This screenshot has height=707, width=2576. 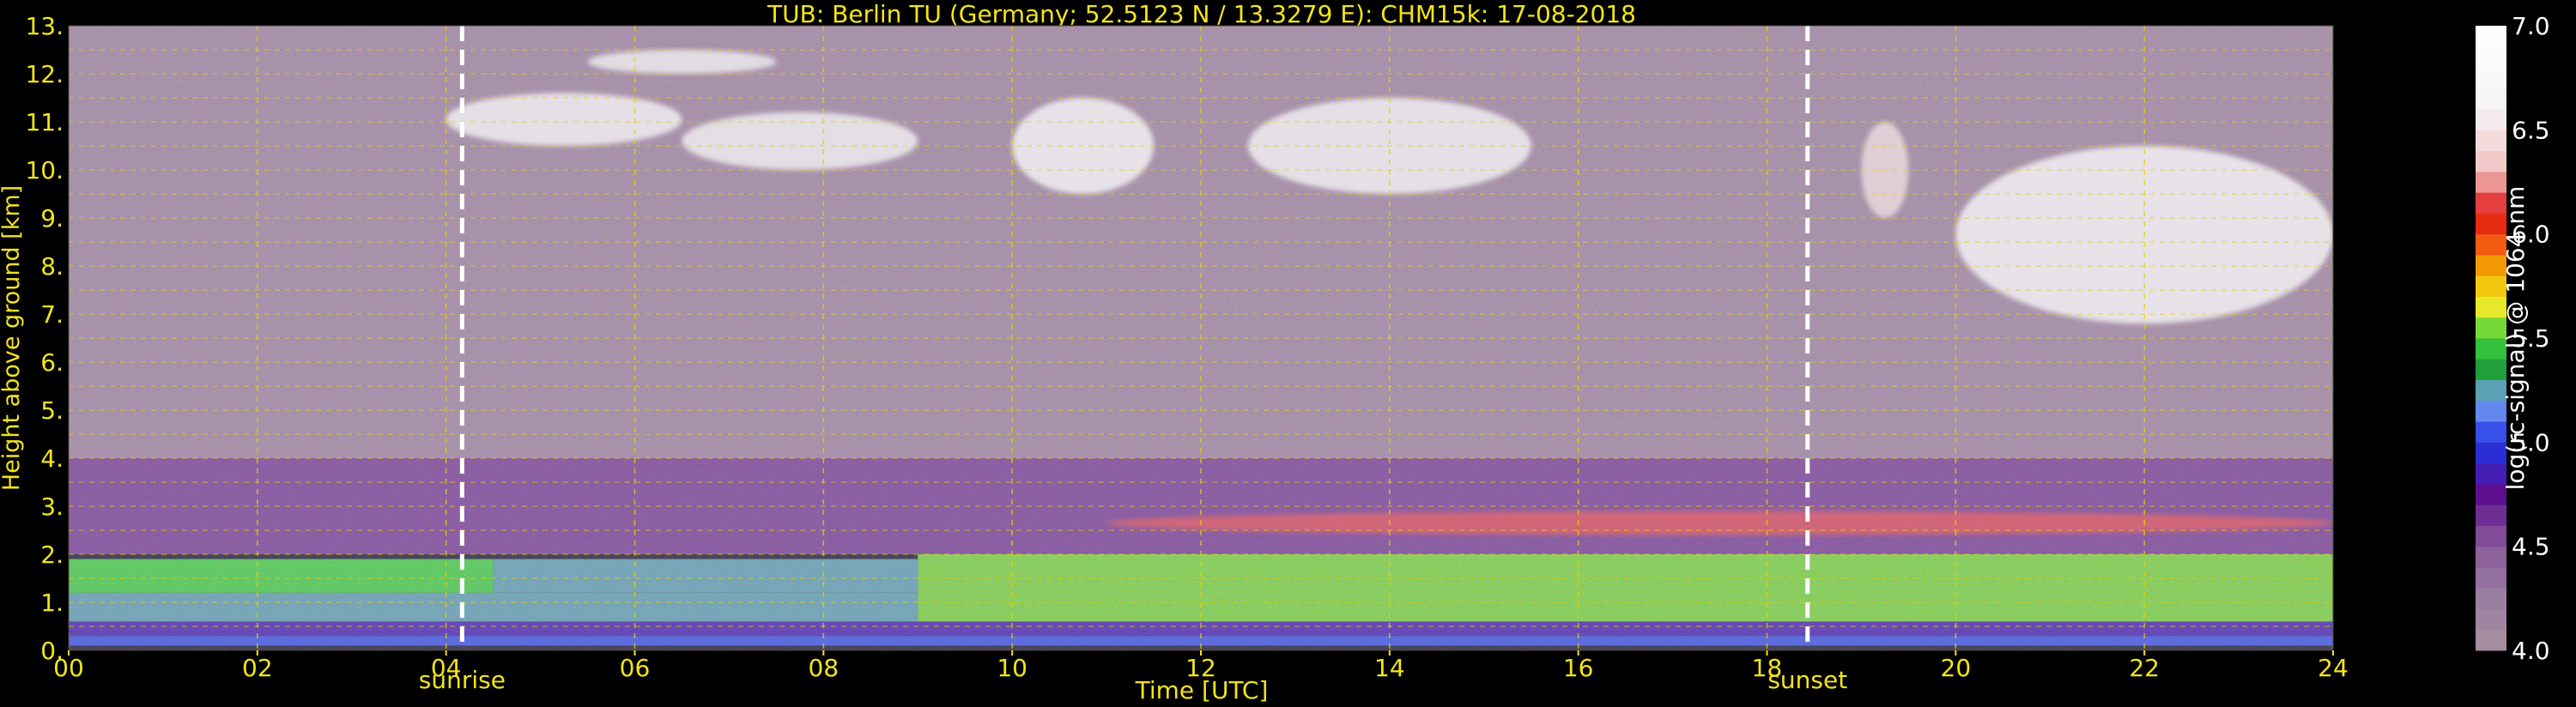 I want to click on y-tick-label: 1., so click(x=52, y=603).